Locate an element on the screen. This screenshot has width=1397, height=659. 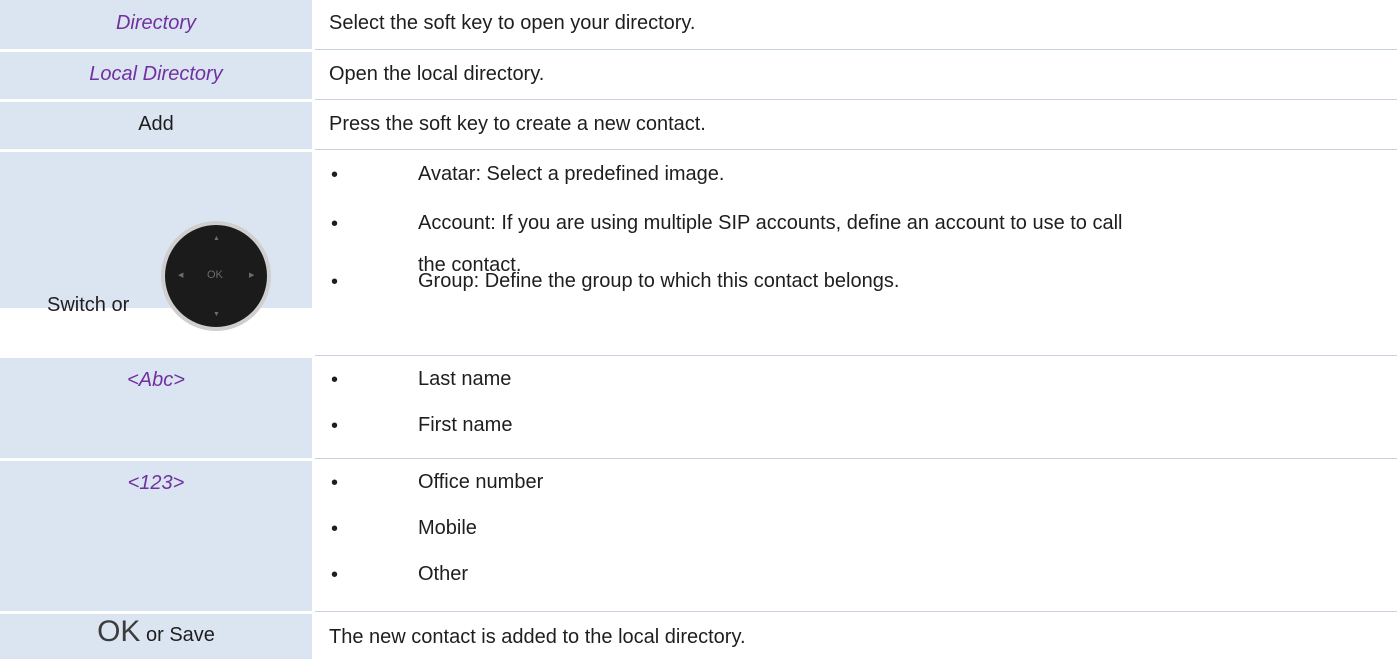
bullet-text: First name is located at coordinates (465, 425).